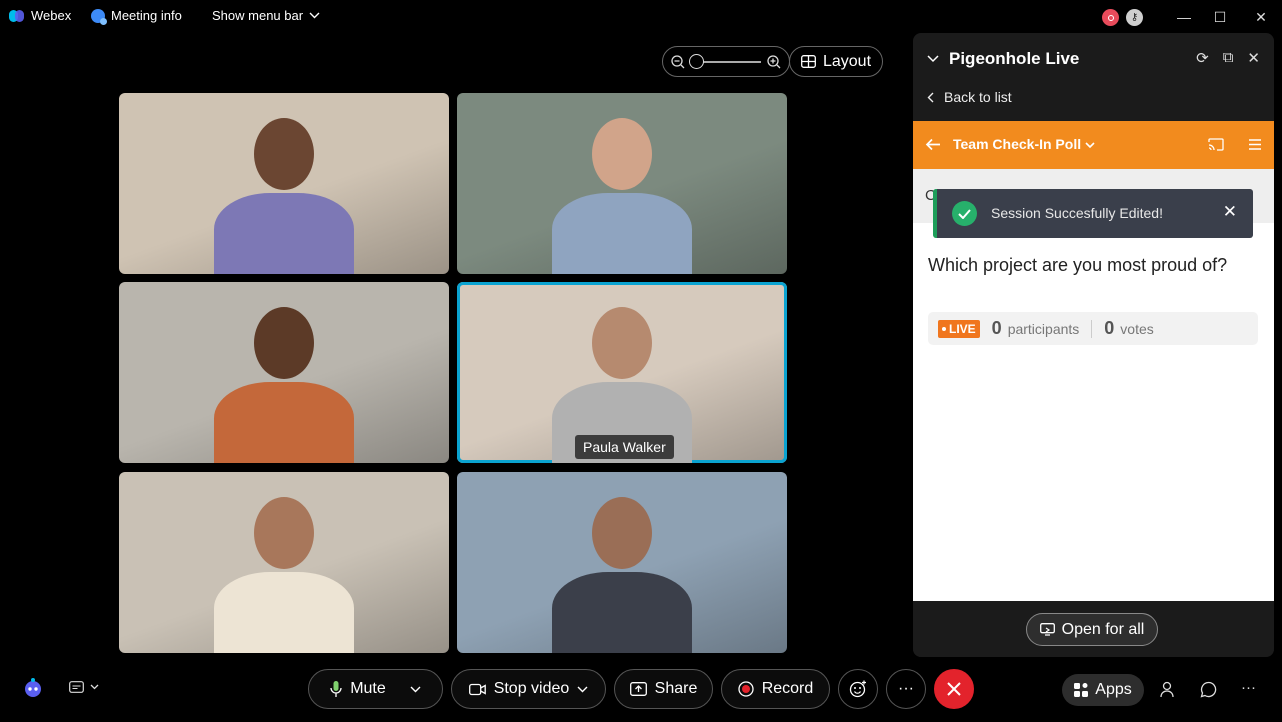 The width and height of the screenshot is (1282, 722). I want to click on hamburger-menu-icon, so click(1255, 144).